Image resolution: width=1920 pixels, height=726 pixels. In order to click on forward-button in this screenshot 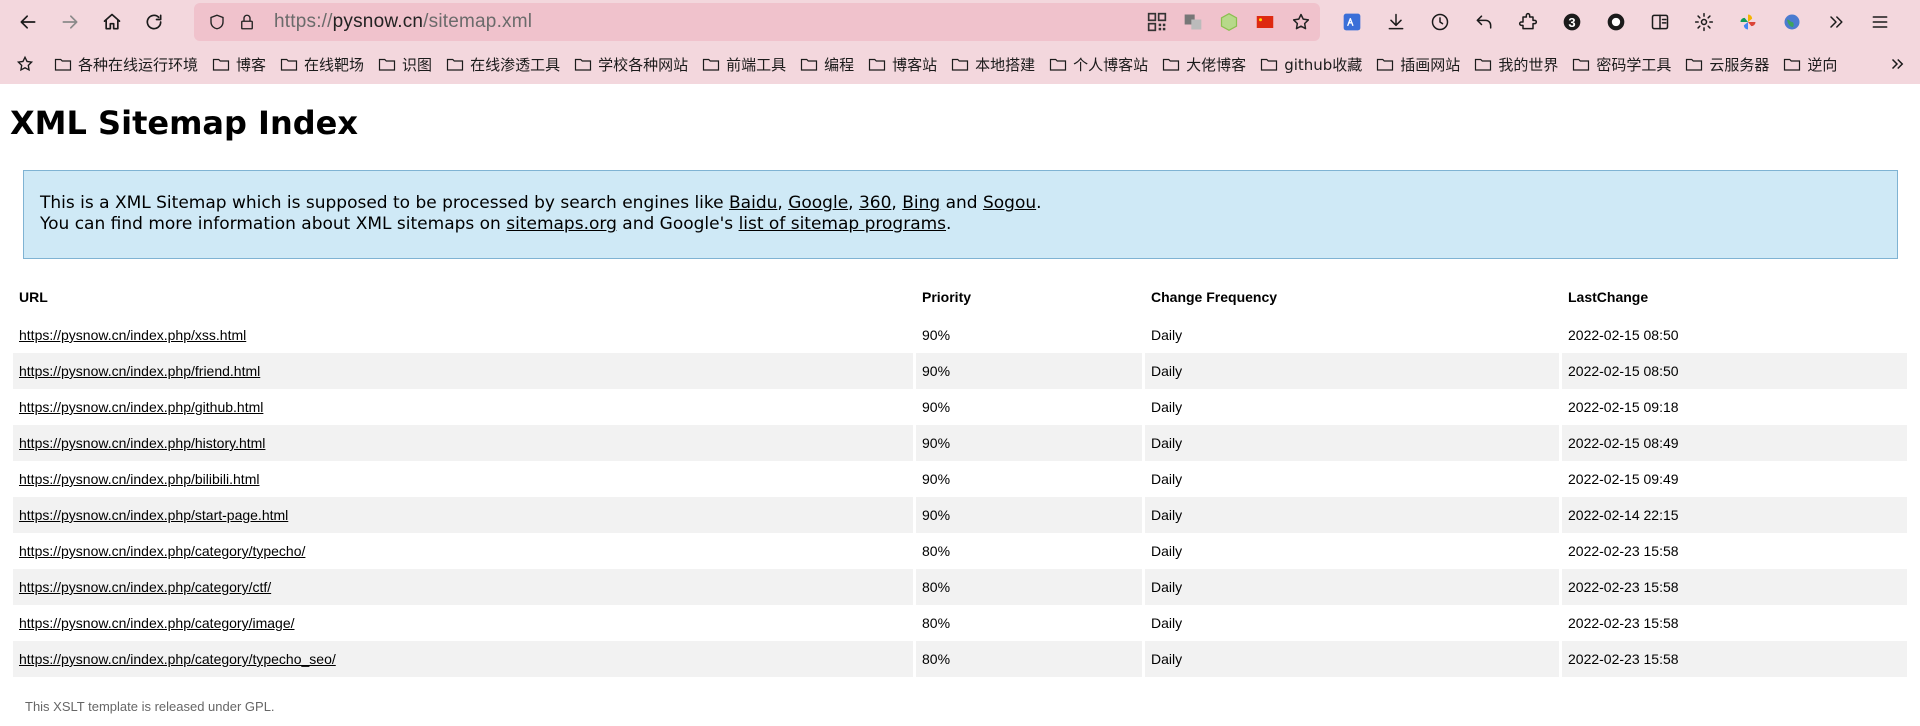, I will do `click(70, 22)`.